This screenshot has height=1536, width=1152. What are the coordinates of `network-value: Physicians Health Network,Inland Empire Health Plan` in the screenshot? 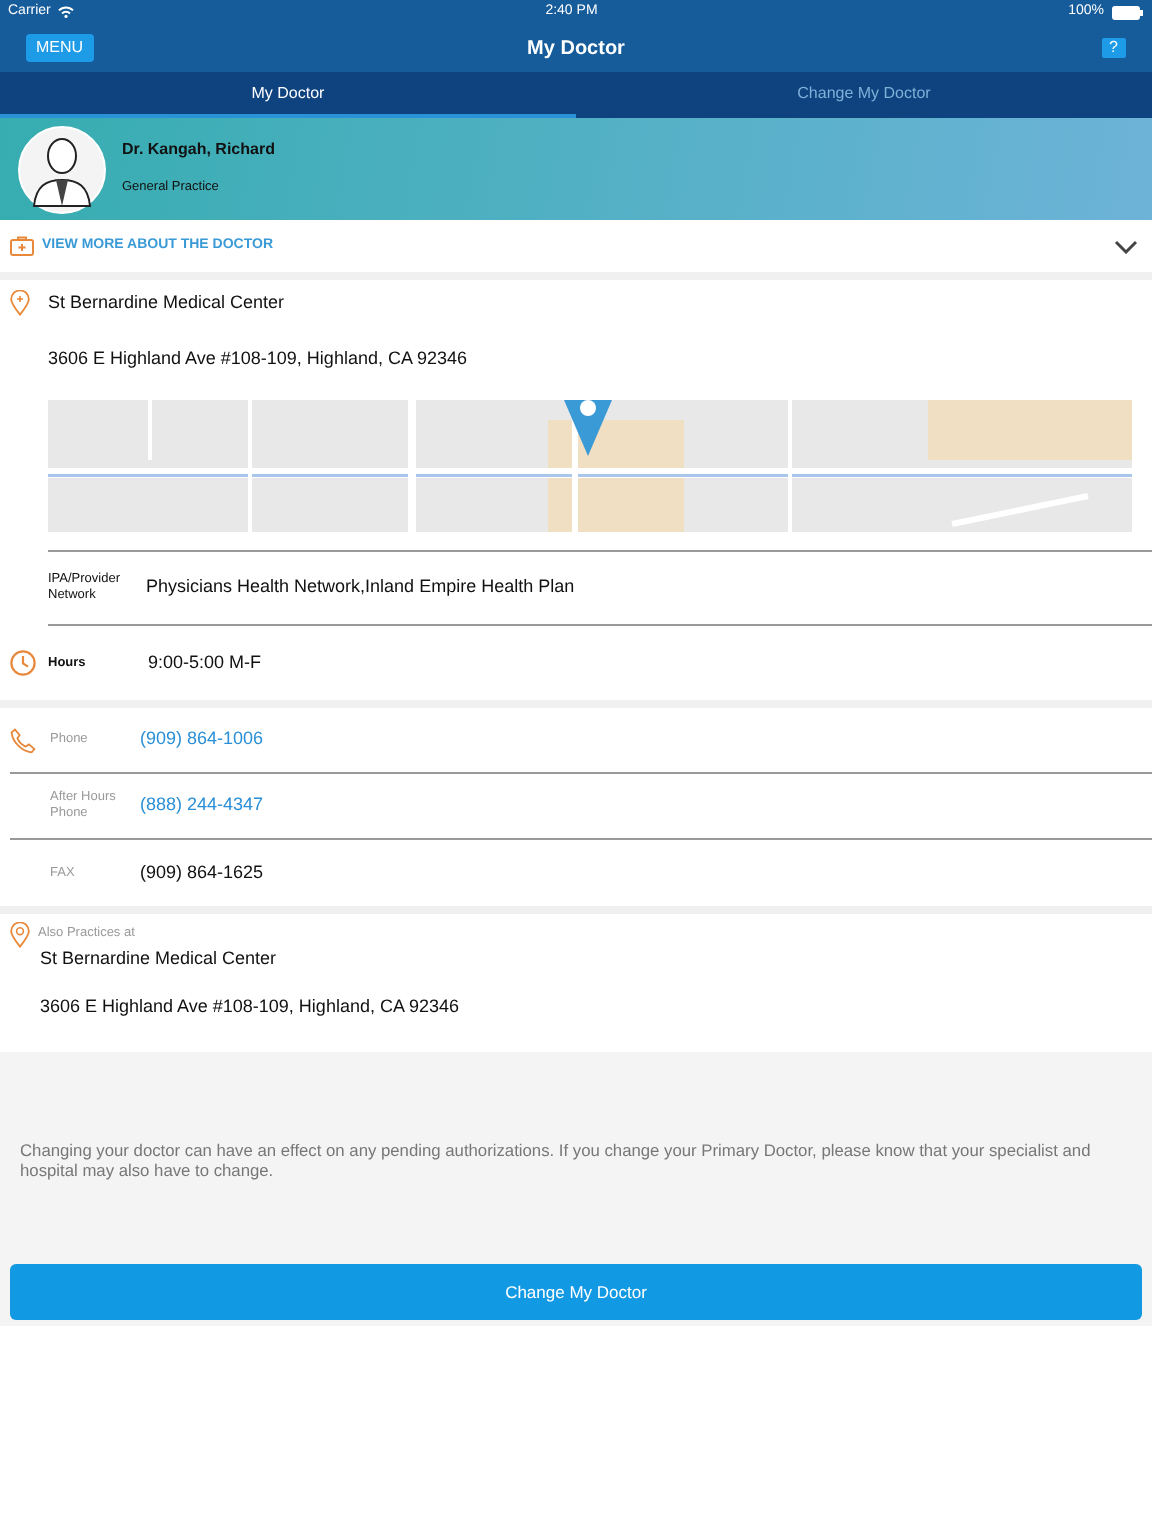 It's located at (360, 587).